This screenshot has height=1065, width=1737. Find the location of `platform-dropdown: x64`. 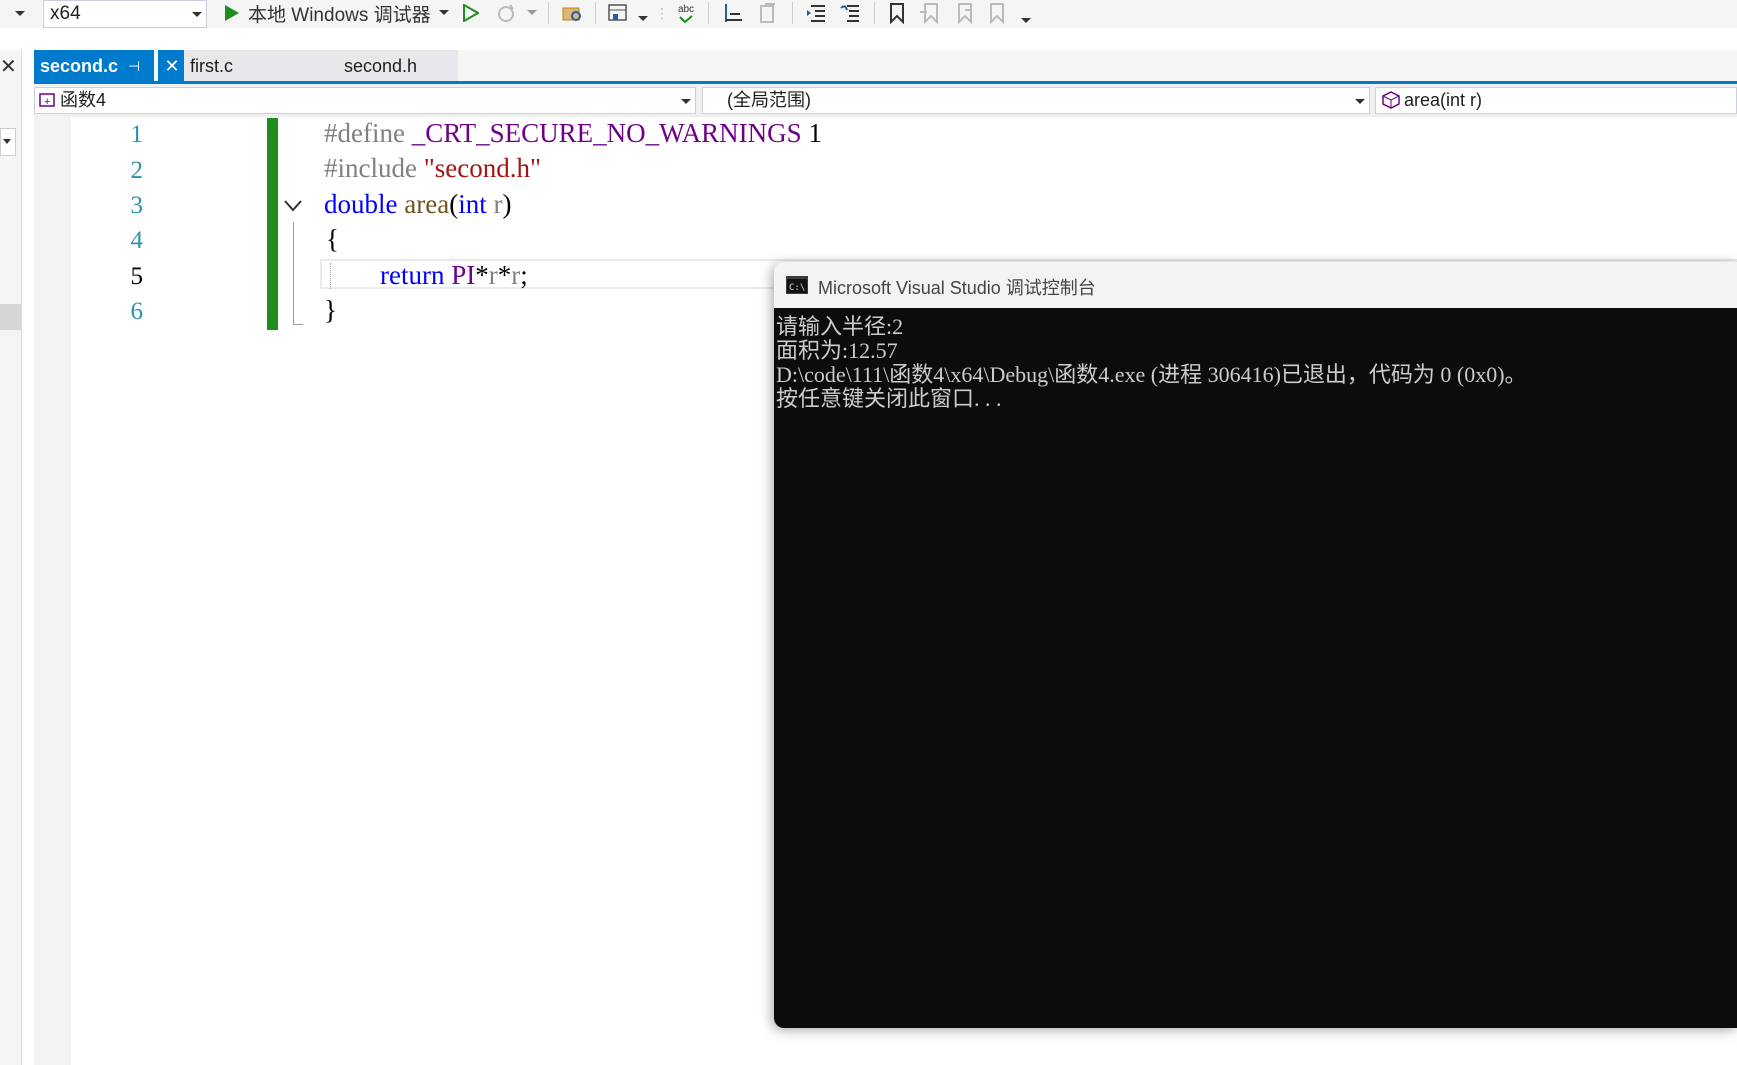

platform-dropdown: x64 is located at coordinates (125, 14).